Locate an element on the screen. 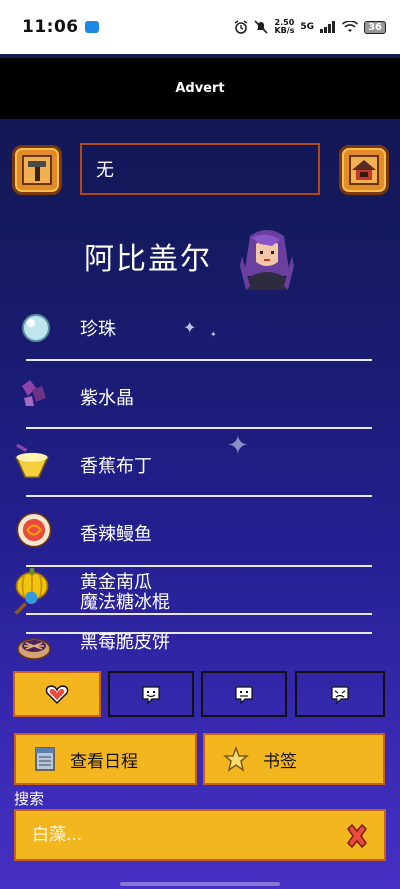  spicy-eel-icon is located at coordinates (34, 530).